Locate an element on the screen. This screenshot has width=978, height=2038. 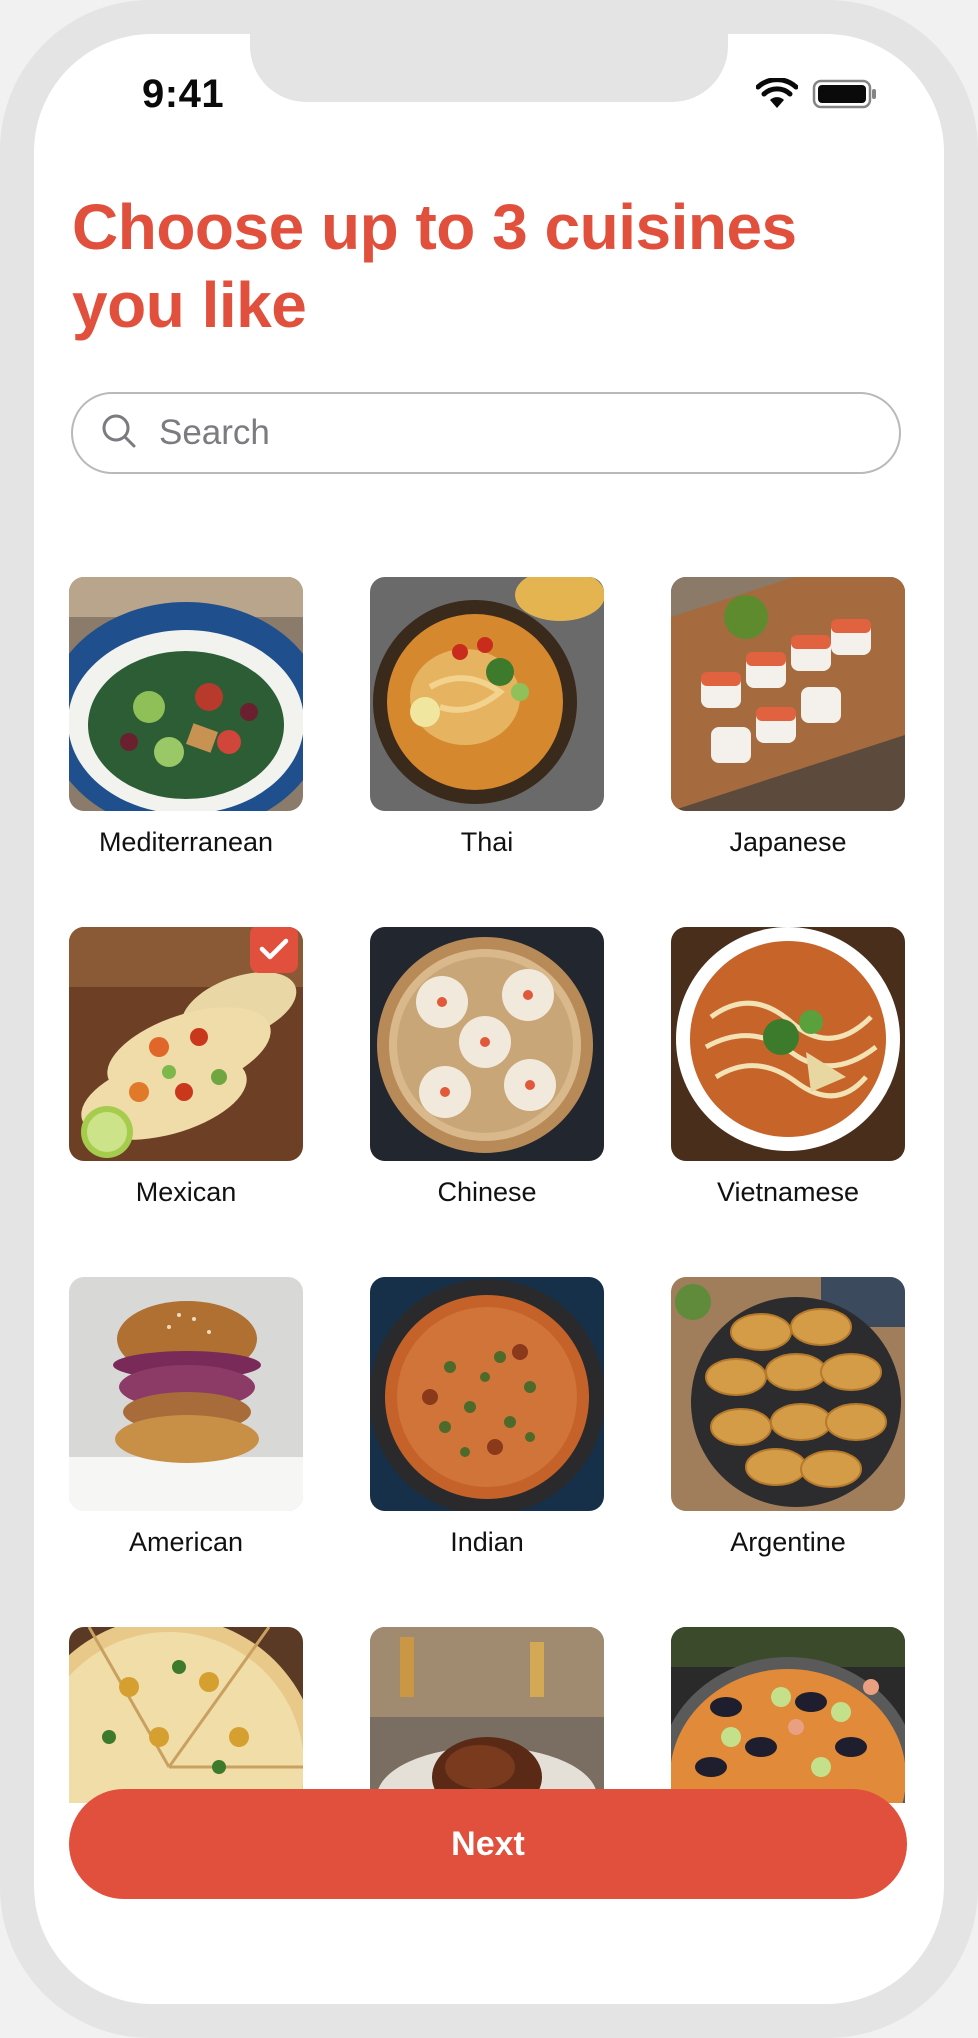
cuisine-label: Japanese is located at coordinates (788, 842).